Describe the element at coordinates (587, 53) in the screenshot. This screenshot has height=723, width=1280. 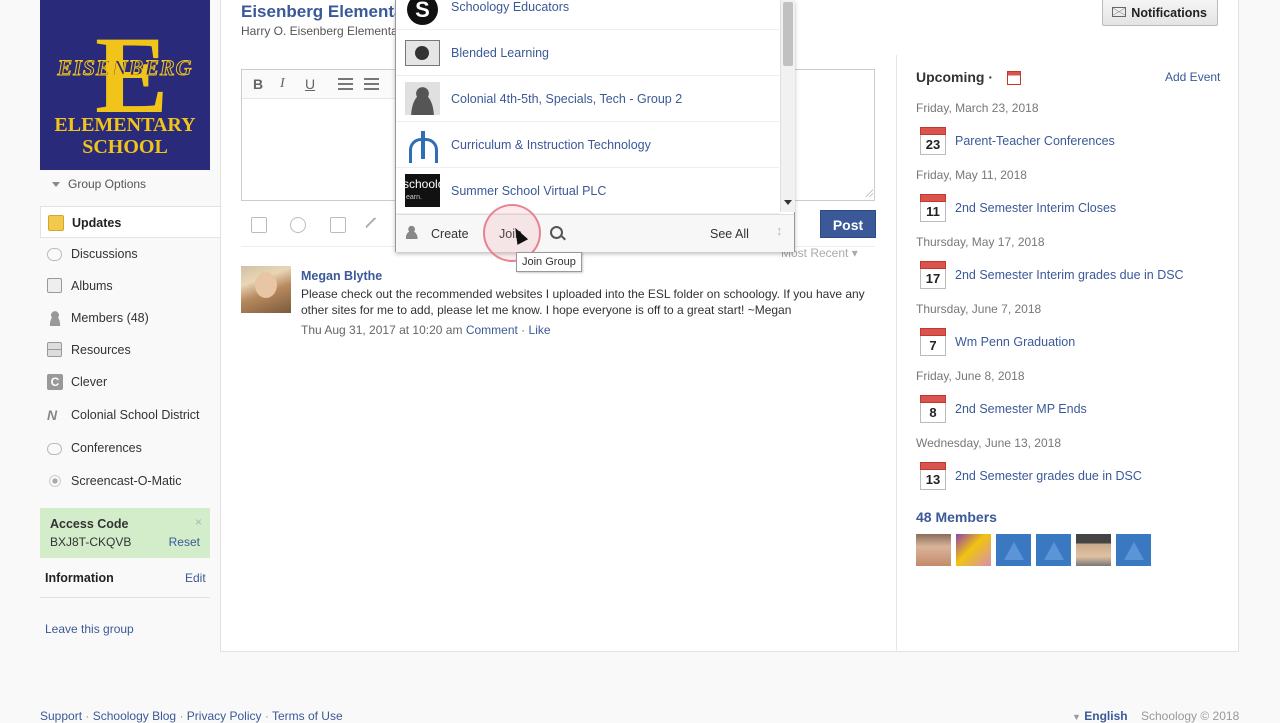
I see `group-item-blended-learning: Blended Learning` at that location.